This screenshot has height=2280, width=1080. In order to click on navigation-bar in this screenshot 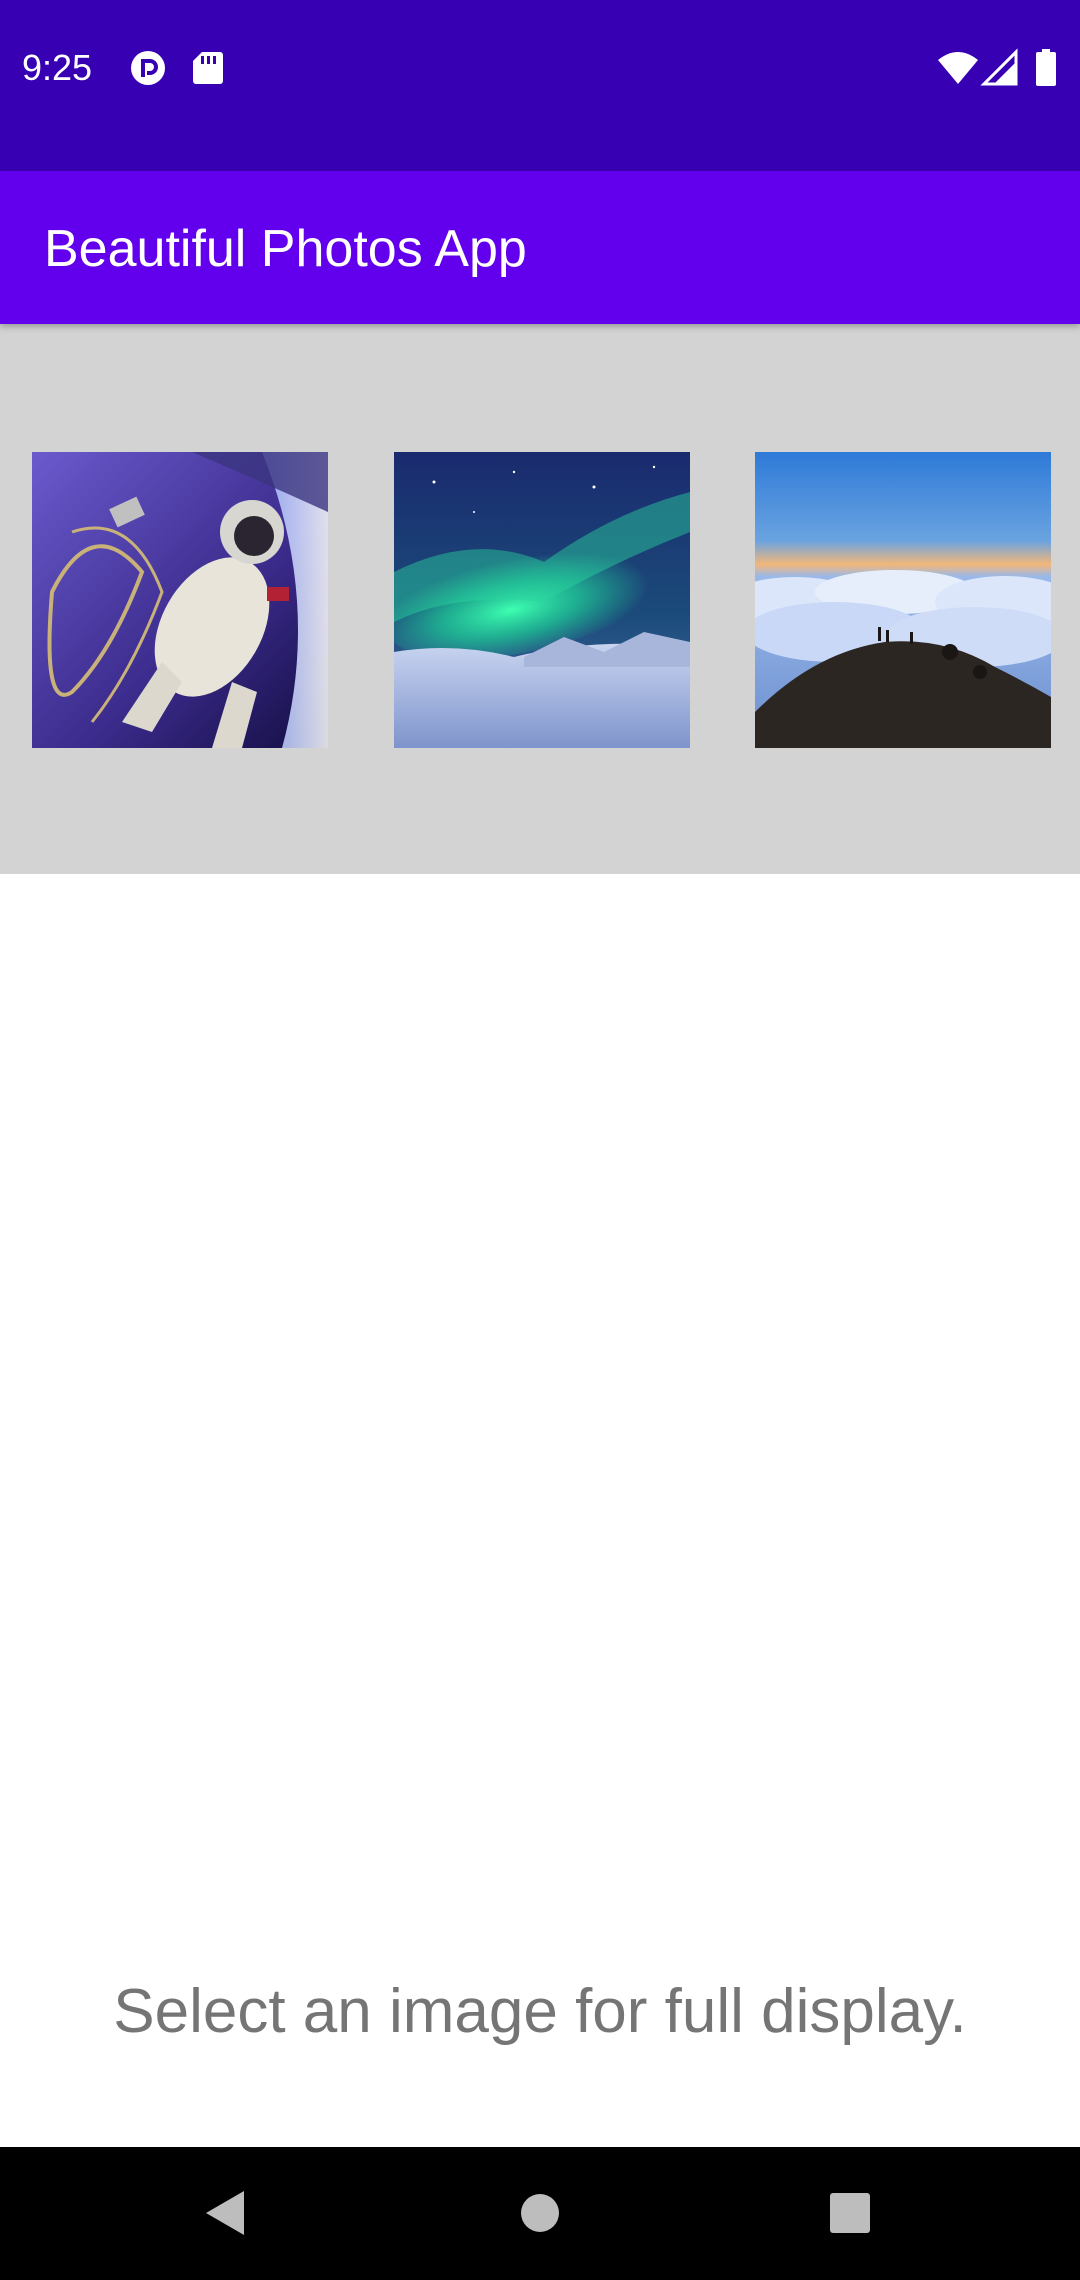, I will do `click(540, 2213)`.